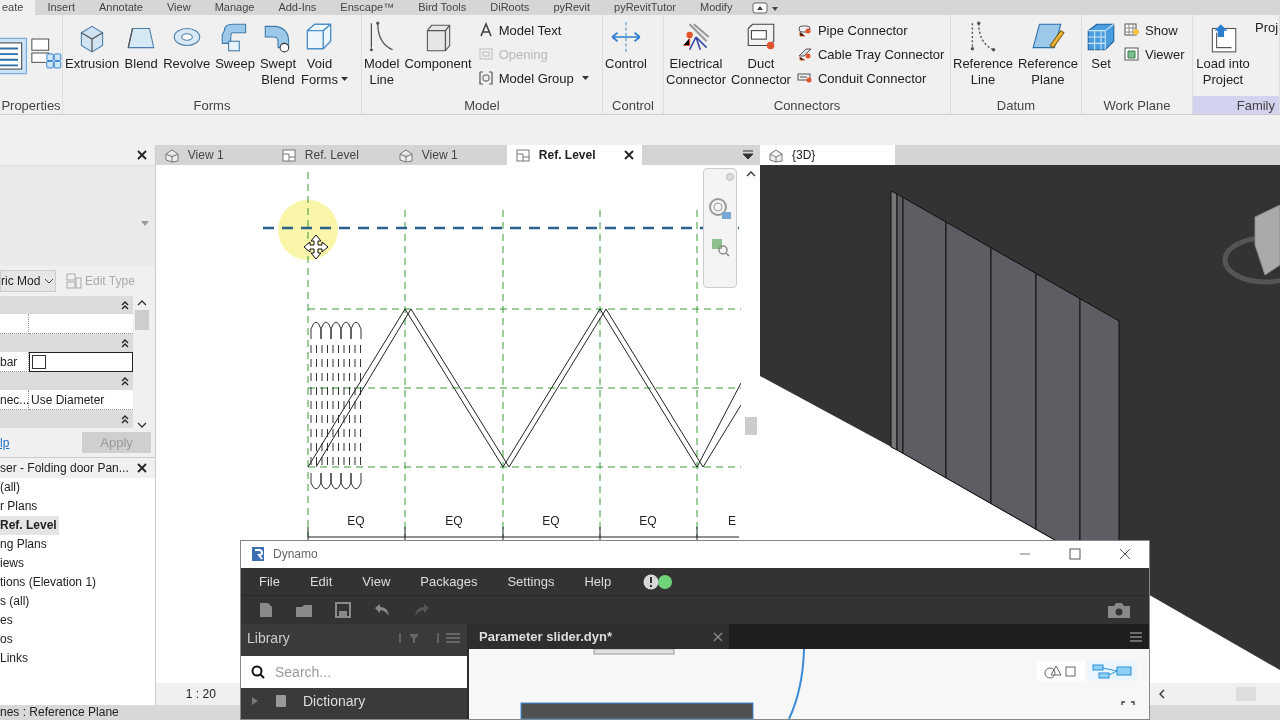  What do you see at coordinates (382, 54) in the screenshot?
I see `ribbon-button: Model Line` at bounding box center [382, 54].